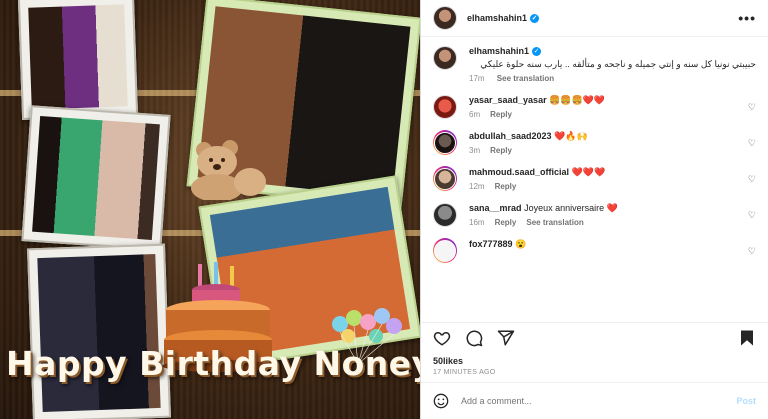 The image size is (768, 419). What do you see at coordinates (519, 172) in the screenshot?
I see `comment-username: mahmoud.saad_official` at bounding box center [519, 172].